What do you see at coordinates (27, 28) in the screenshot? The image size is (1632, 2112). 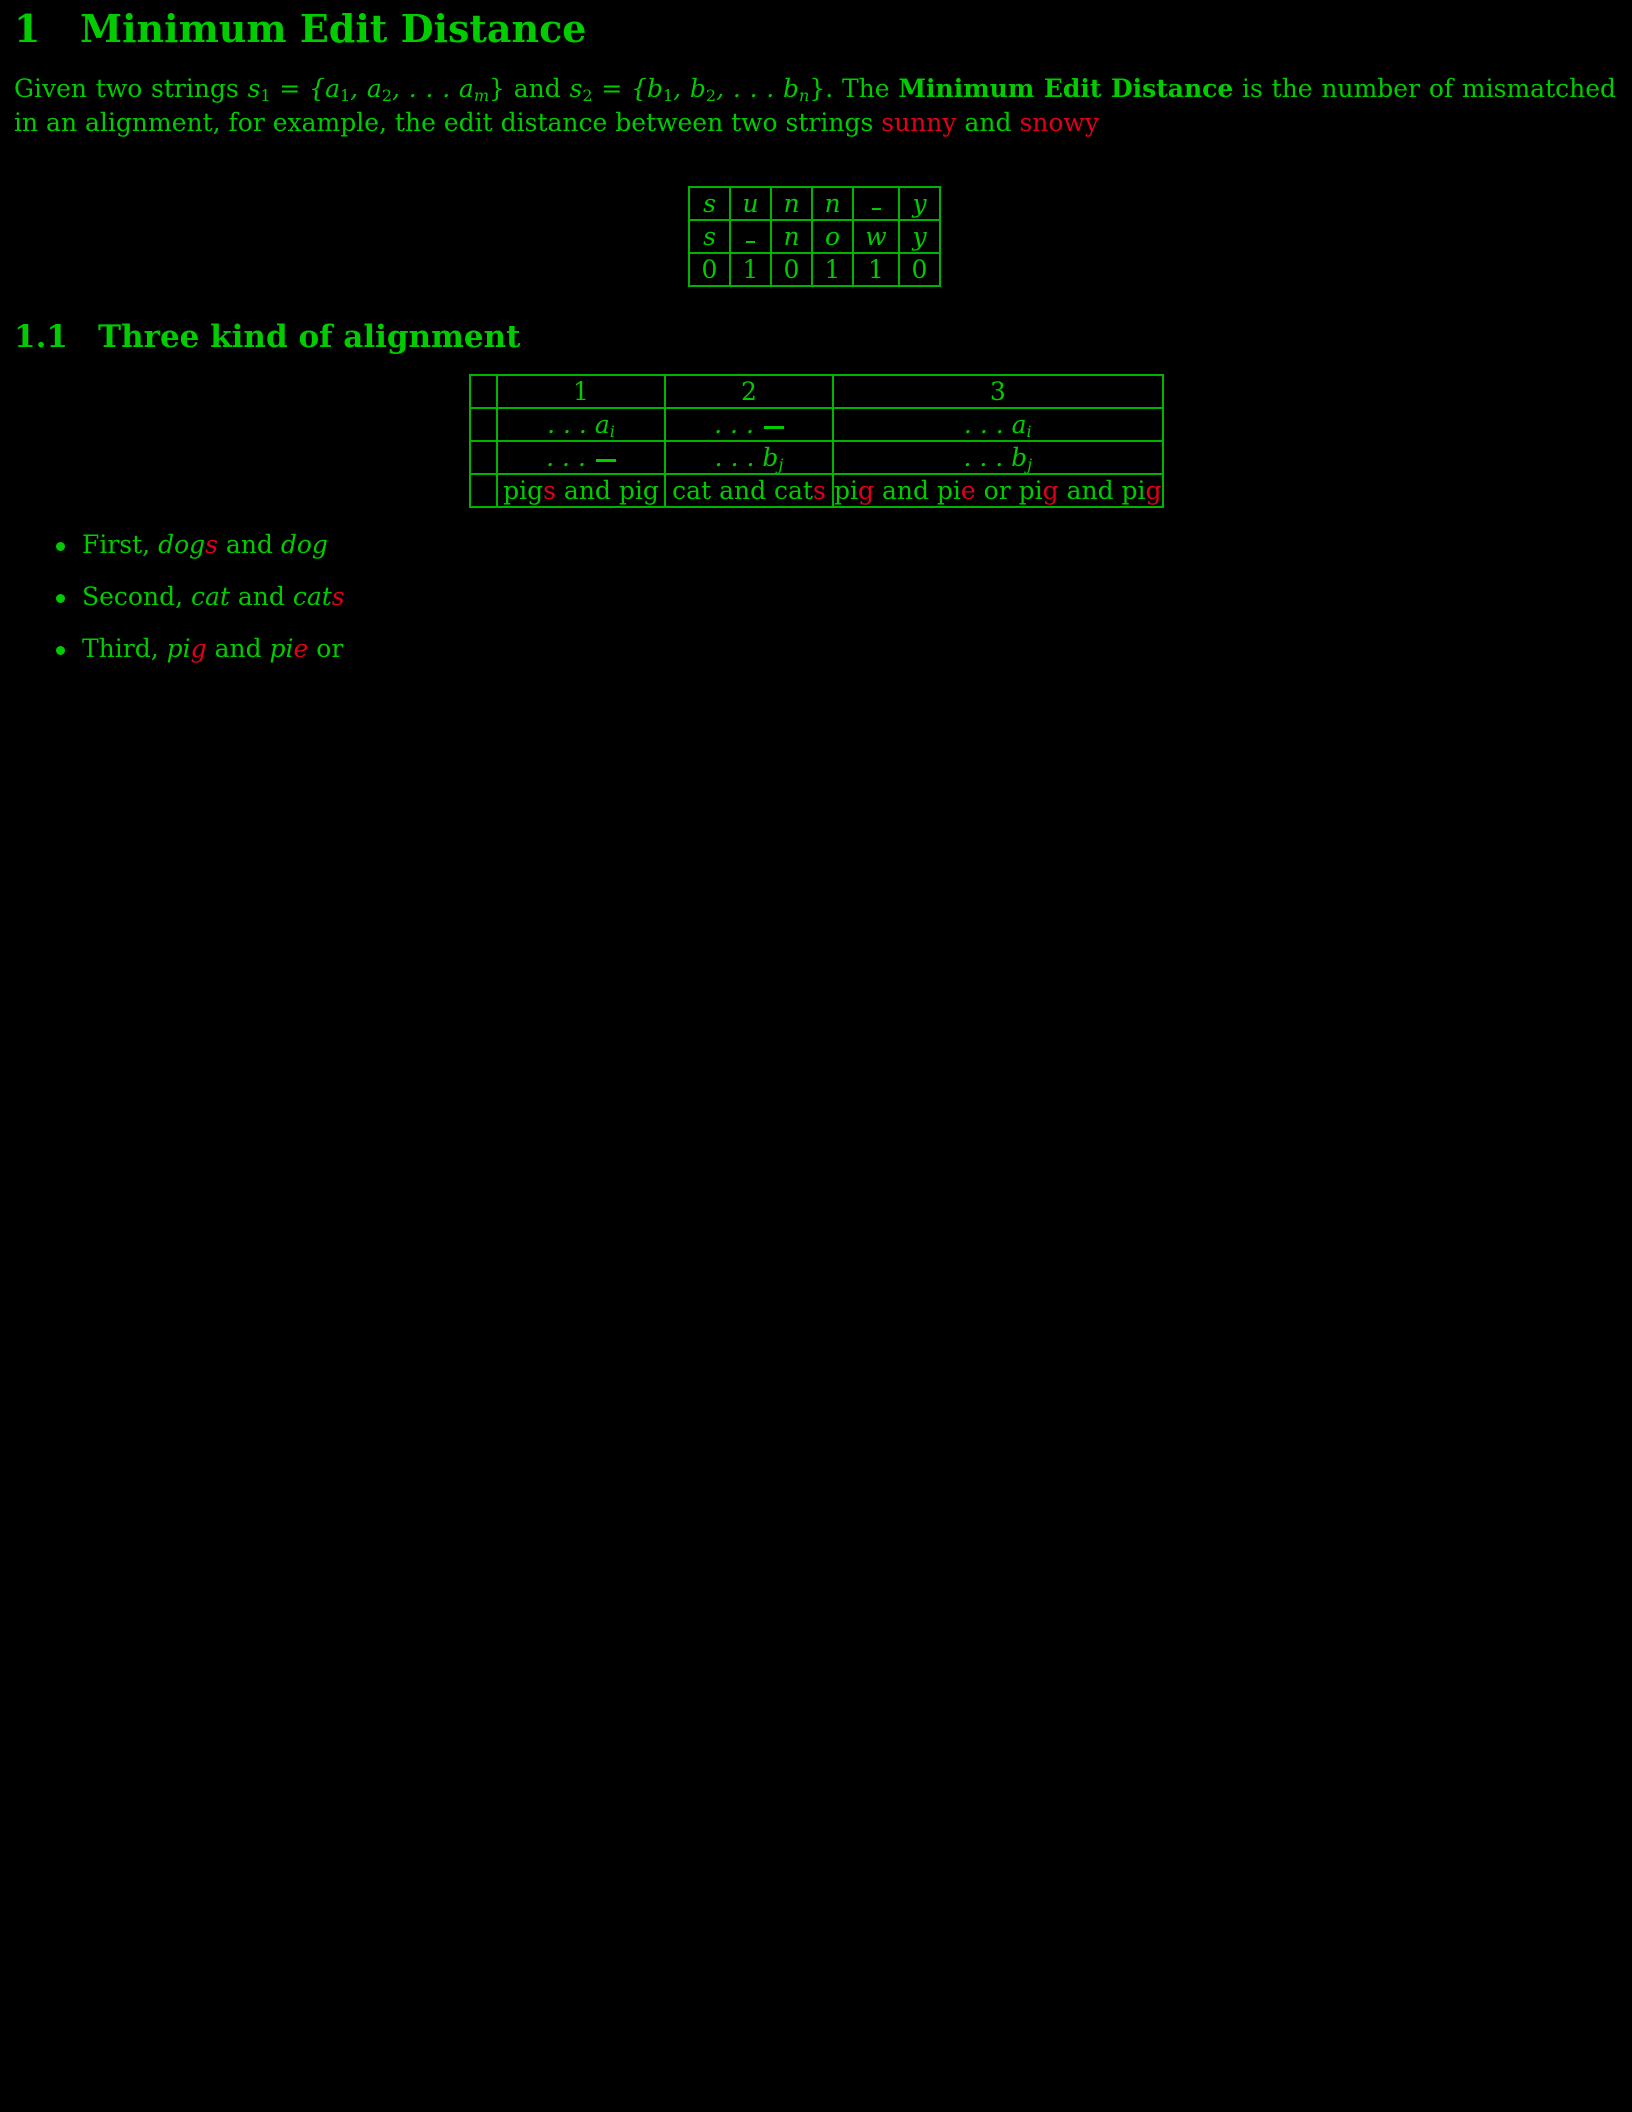 I see `section-number: 1` at bounding box center [27, 28].